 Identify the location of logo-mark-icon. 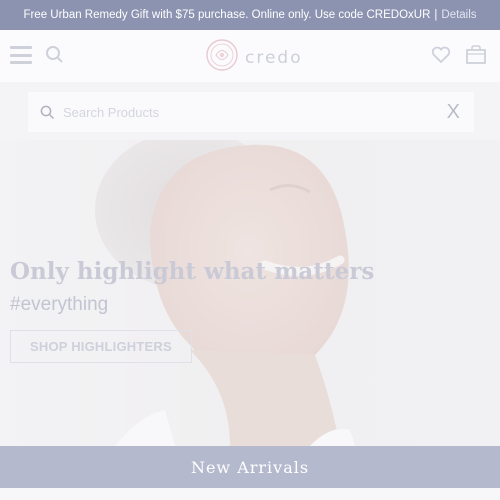
(222, 55).